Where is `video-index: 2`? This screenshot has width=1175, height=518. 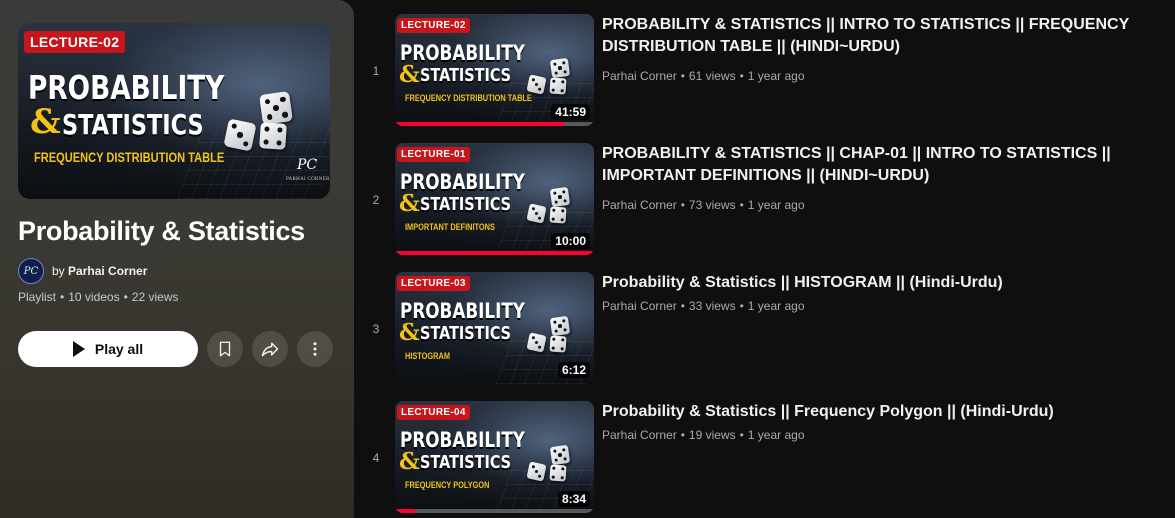
video-index: 2 is located at coordinates (376, 200).